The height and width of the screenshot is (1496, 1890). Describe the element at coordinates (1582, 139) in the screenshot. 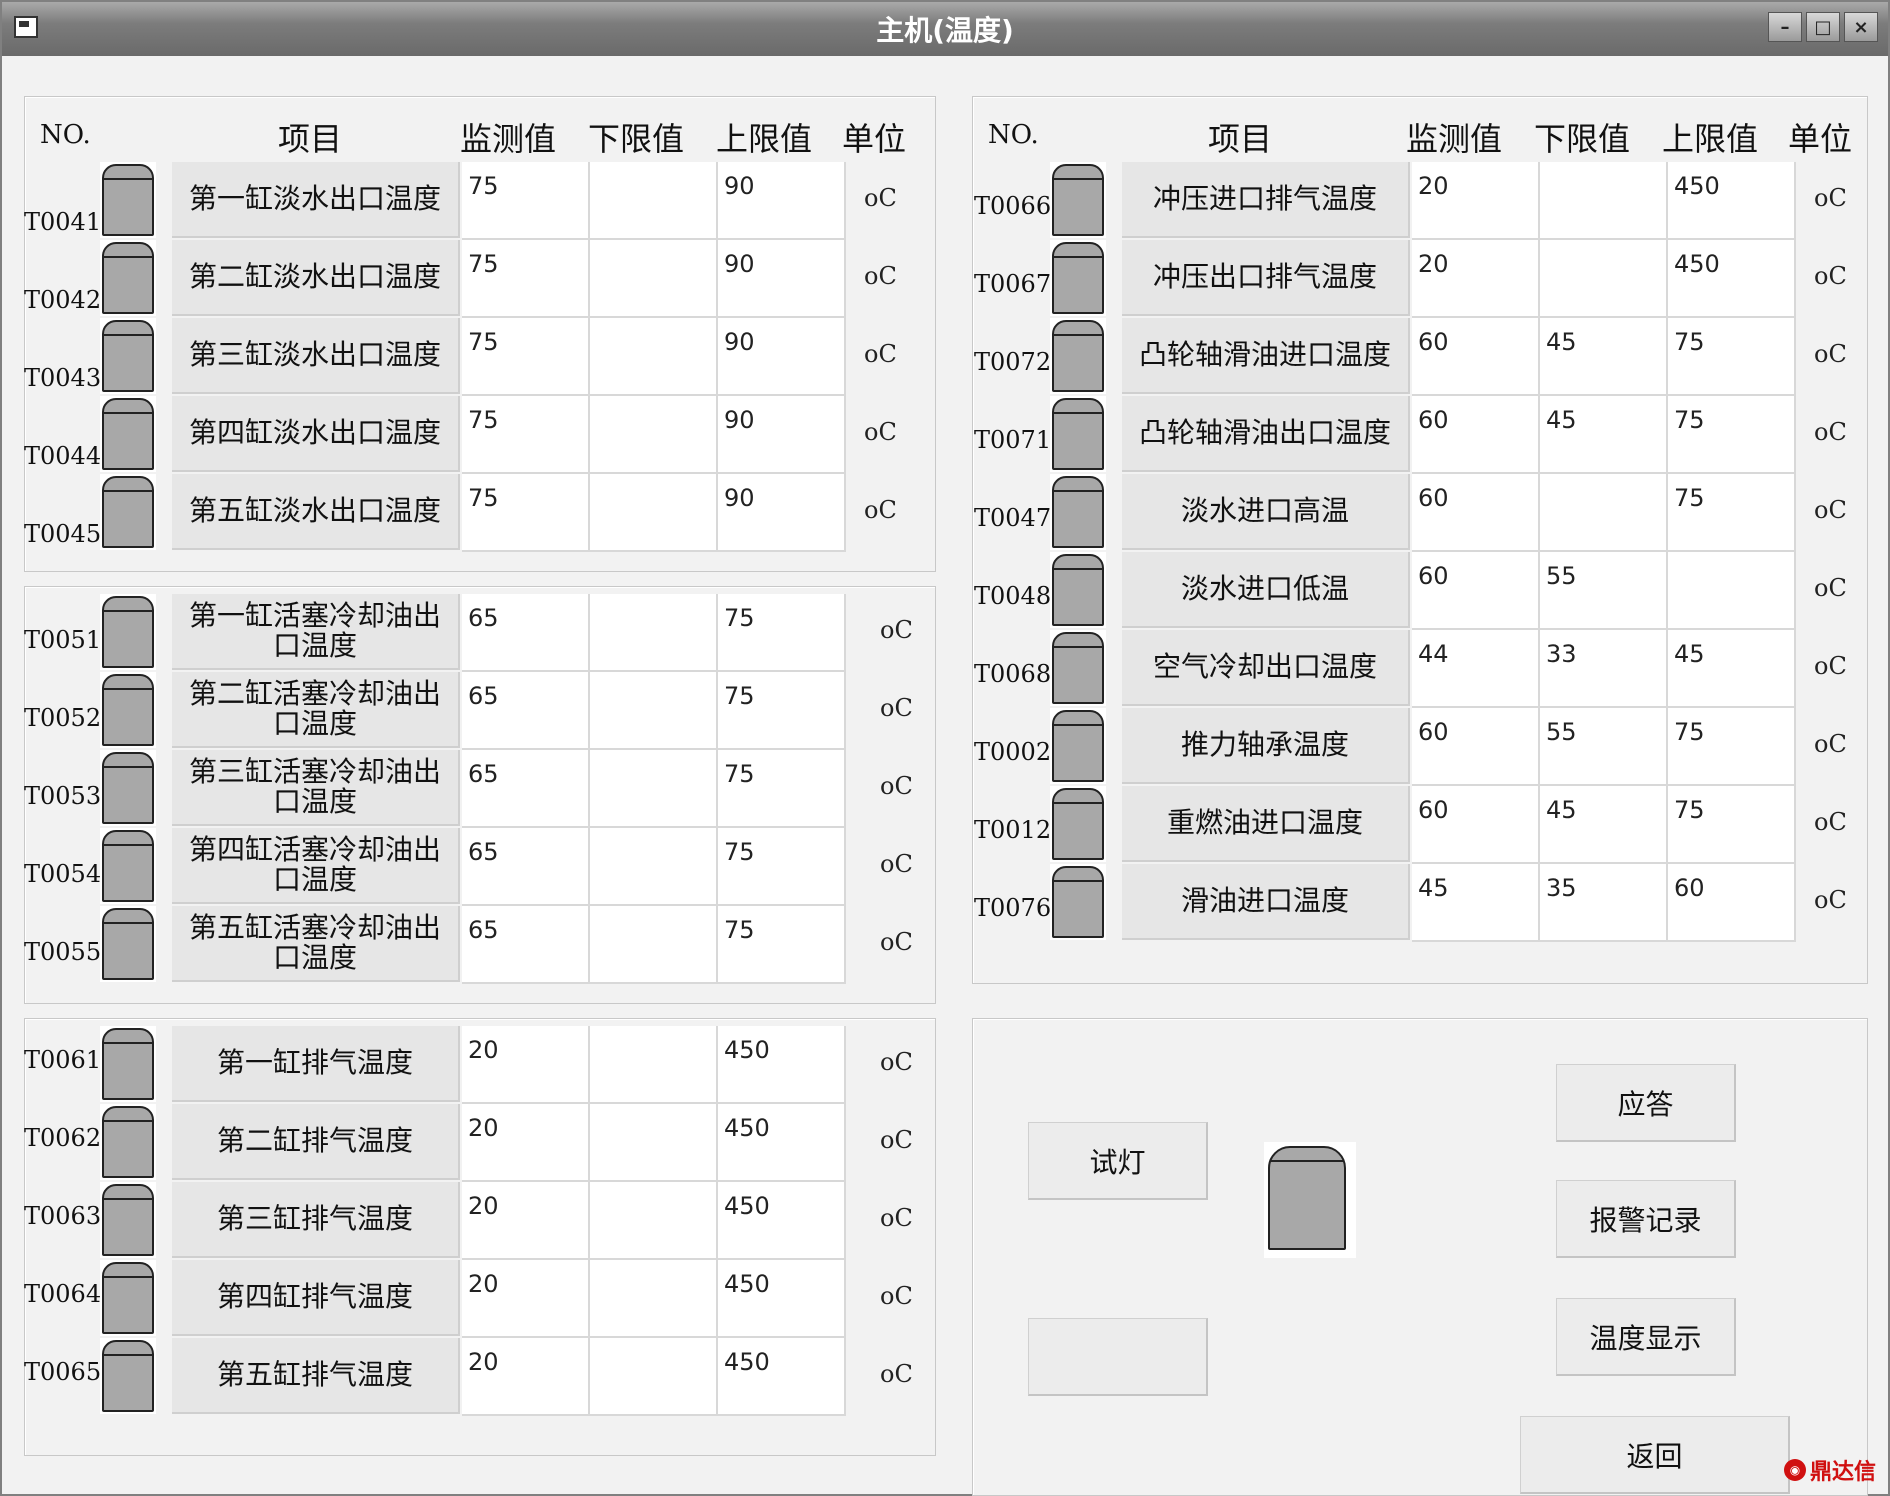

I see `header-low-right: 下限值` at that location.